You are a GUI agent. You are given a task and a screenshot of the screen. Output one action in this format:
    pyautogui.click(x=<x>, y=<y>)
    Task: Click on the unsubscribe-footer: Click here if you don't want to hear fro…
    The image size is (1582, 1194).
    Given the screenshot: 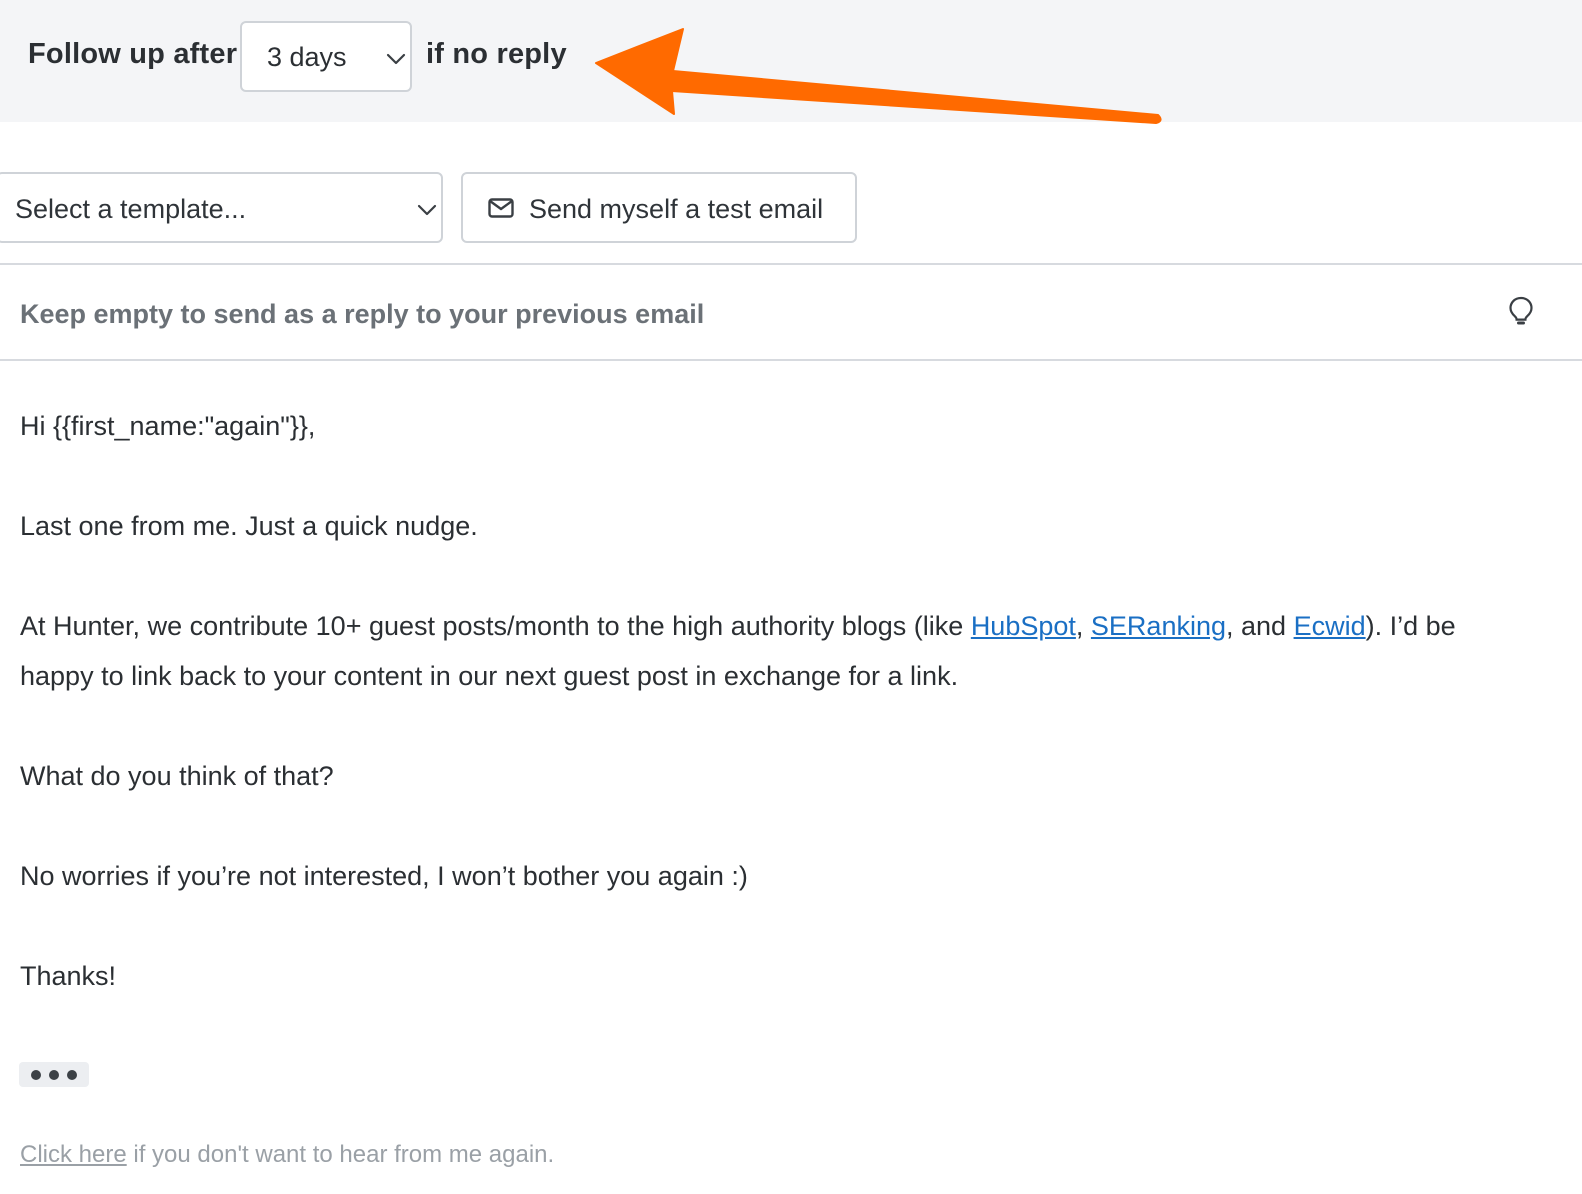 What is the action you would take?
    pyautogui.click(x=287, y=1155)
    